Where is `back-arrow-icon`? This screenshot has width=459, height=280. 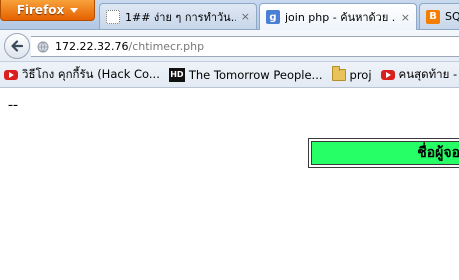
back-arrow-icon is located at coordinates (17, 46).